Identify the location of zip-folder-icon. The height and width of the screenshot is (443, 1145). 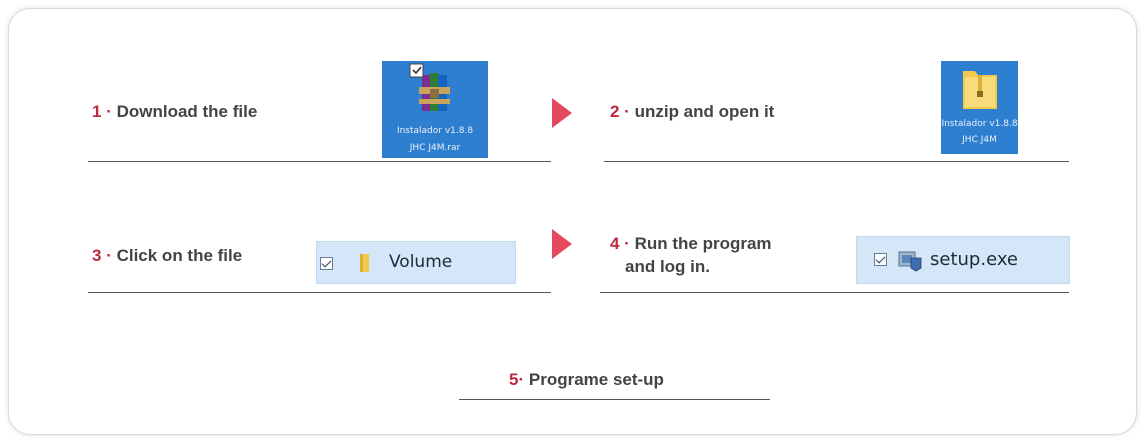
(980, 90).